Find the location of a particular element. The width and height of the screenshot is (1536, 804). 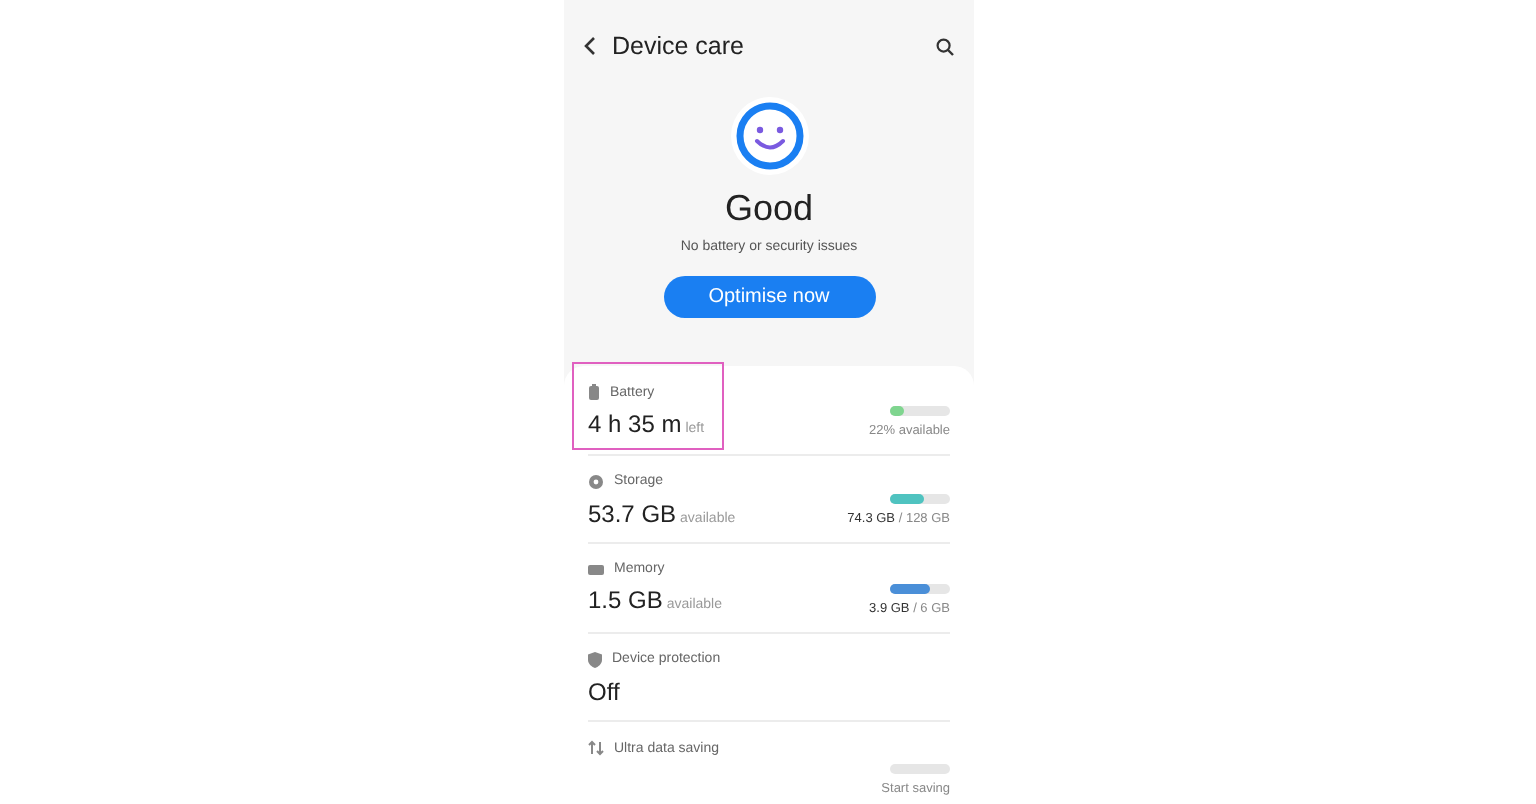

item-value: 1.5 GB is located at coordinates (625, 600).